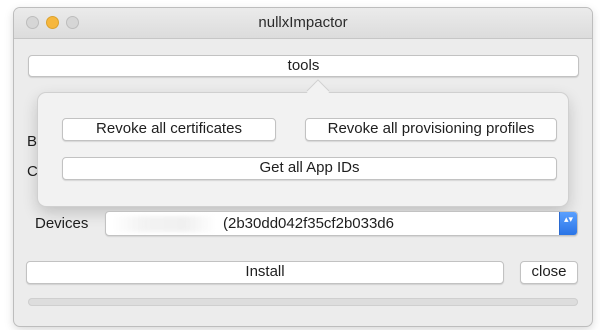 This screenshot has width=600, height=330. What do you see at coordinates (62, 223) in the screenshot?
I see `devices-label: Devices` at bounding box center [62, 223].